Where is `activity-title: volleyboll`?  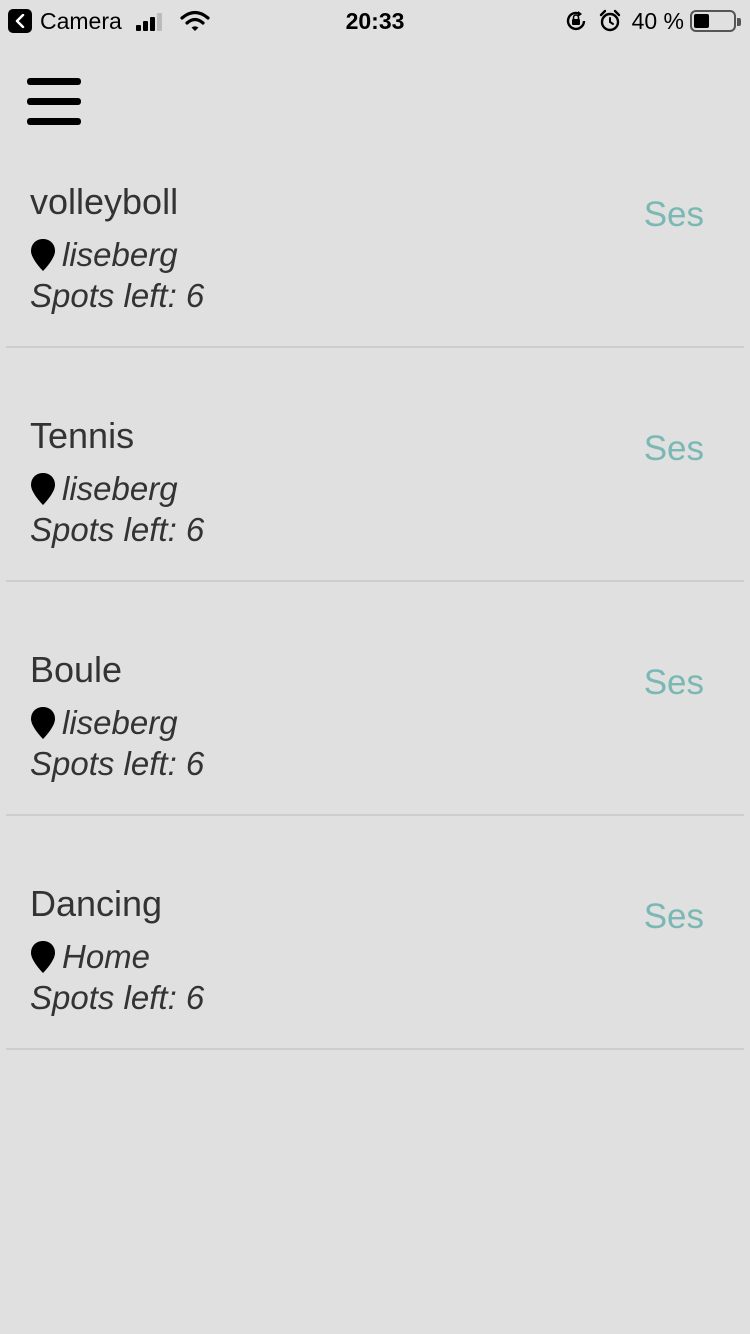
activity-title: volleyboll is located at coordinates (104, 201).